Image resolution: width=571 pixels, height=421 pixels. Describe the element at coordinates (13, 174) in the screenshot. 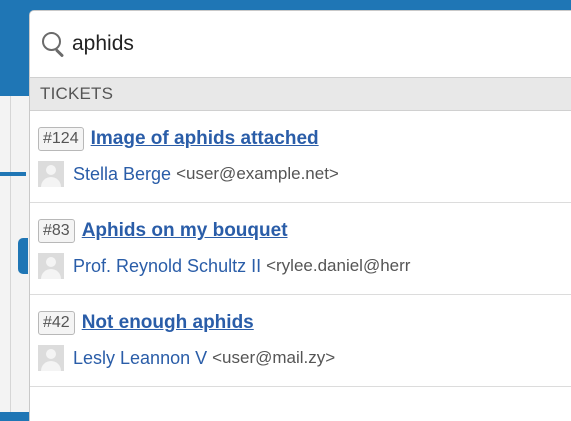

I see `background-accent` at that location.